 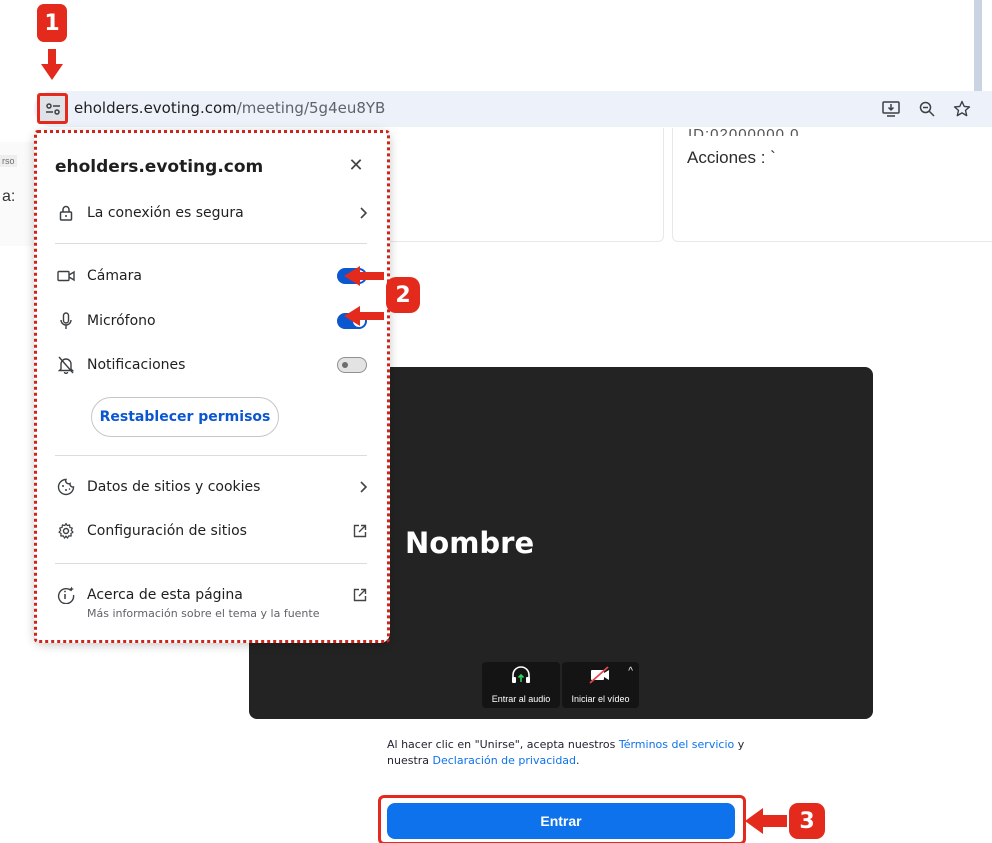 I want to click on permission-notifications: Notificaciones, so click(x=211, y=365).